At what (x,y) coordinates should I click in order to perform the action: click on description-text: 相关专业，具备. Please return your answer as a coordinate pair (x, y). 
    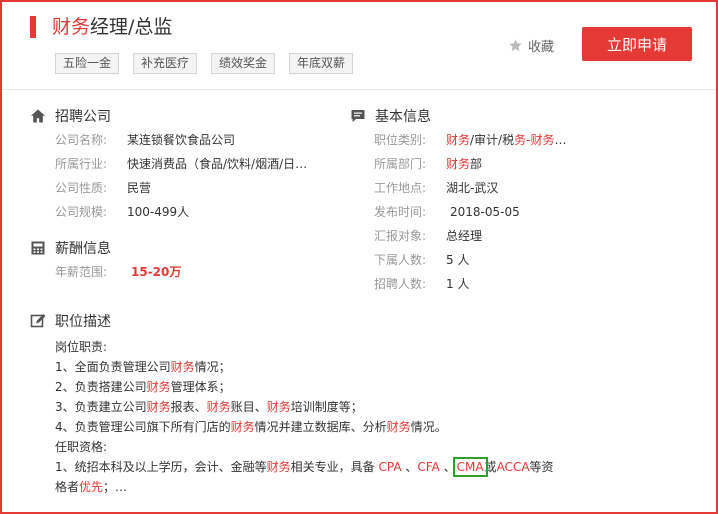
    Looking at the image, I should click on (334, 467).